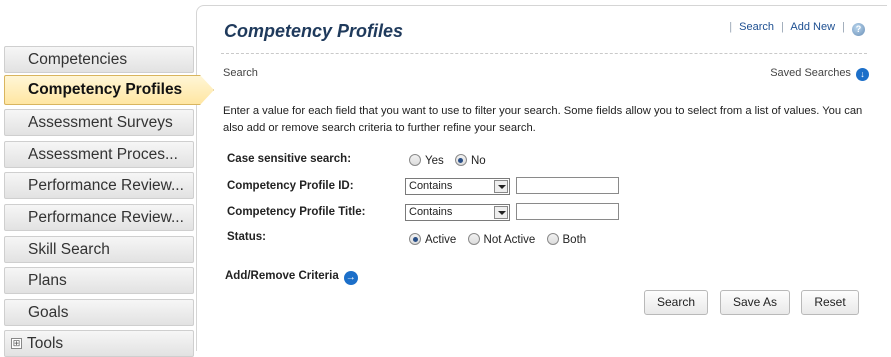 The image size is (891, 357). Describe the element at coordinates (858, 29) in the screenshot. I see `help-icon: ?` at that location.